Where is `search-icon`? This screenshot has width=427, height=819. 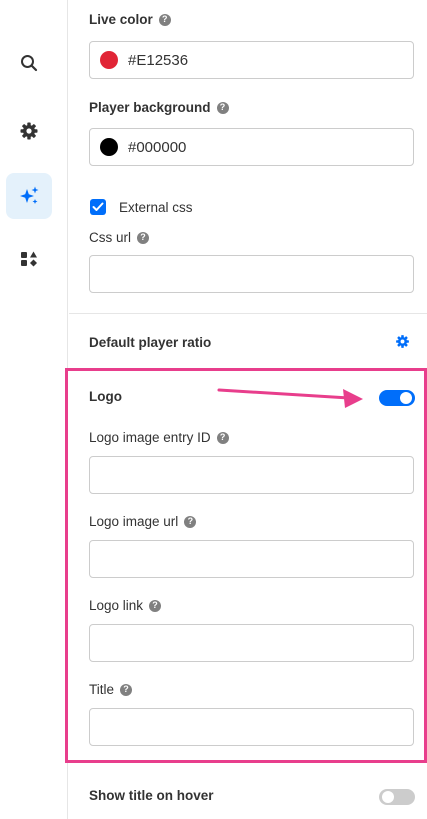 search-icon is located at coordinates (29, 63).